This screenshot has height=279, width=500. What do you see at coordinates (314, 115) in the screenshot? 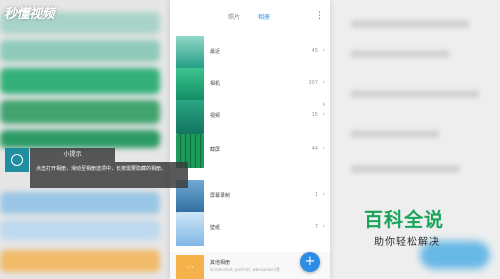
I see `album-count: 15` at bounding box center [314, 115].